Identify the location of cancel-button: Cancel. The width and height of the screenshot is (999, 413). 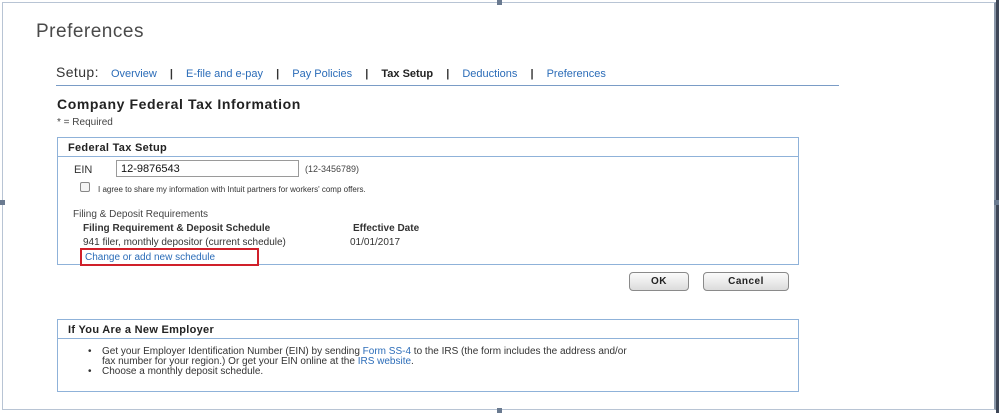
(746, 281).